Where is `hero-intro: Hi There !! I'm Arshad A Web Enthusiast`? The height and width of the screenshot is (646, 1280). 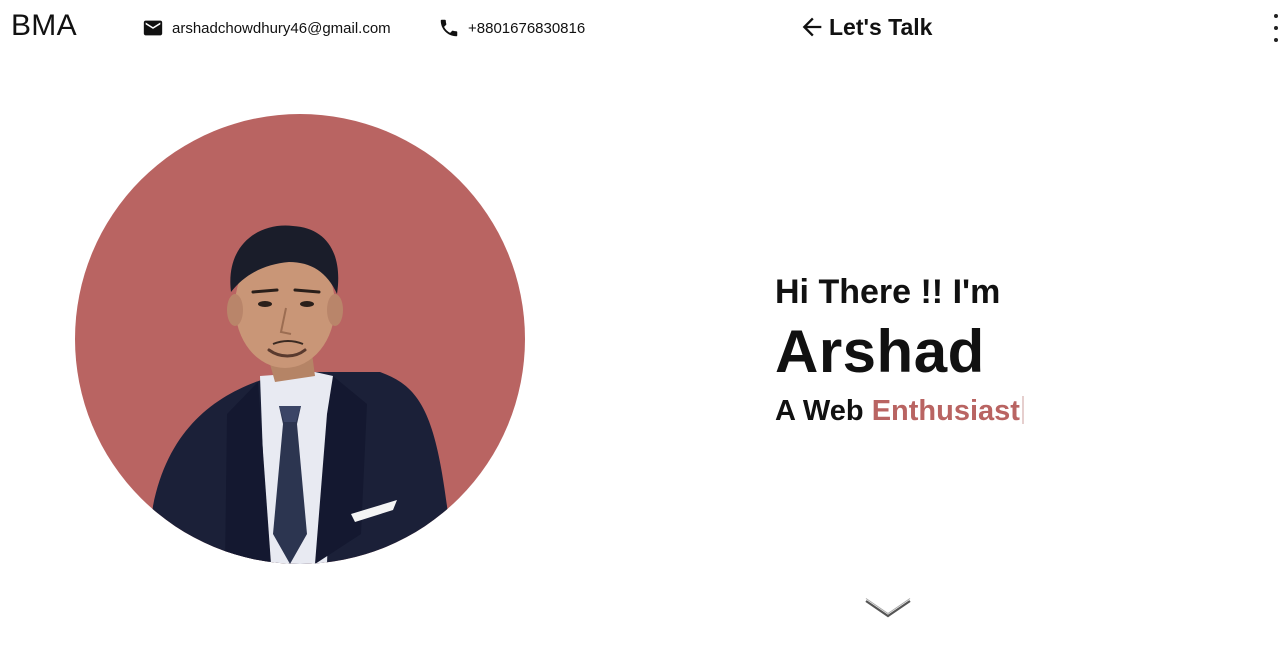
hero-intro: Hi There !! I'm Arshad A Web Enthusiast is located at coordinates (899, 350).